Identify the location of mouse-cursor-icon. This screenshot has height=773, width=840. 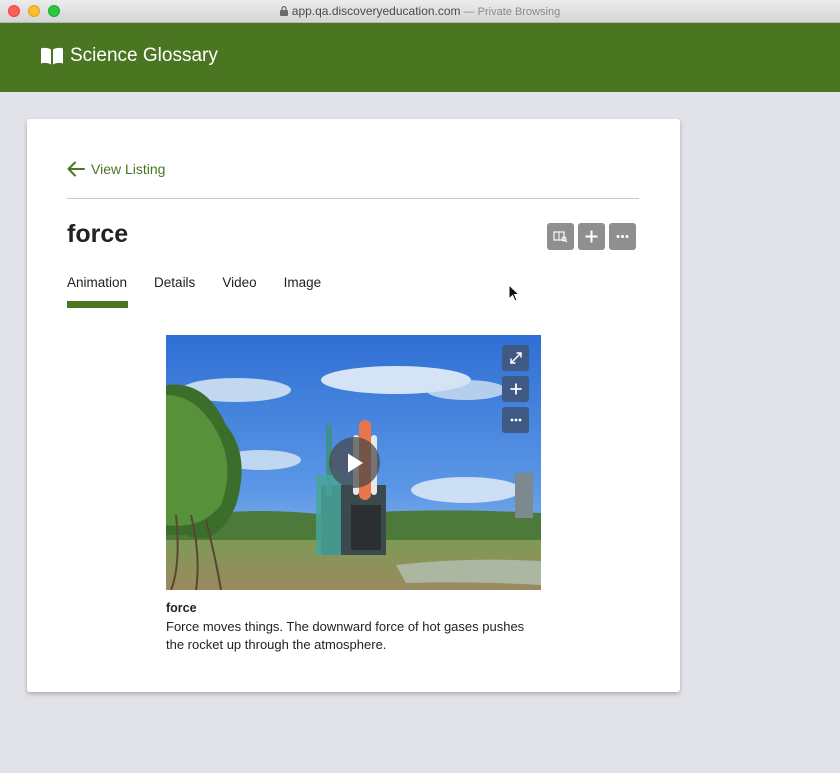
(514, 293).